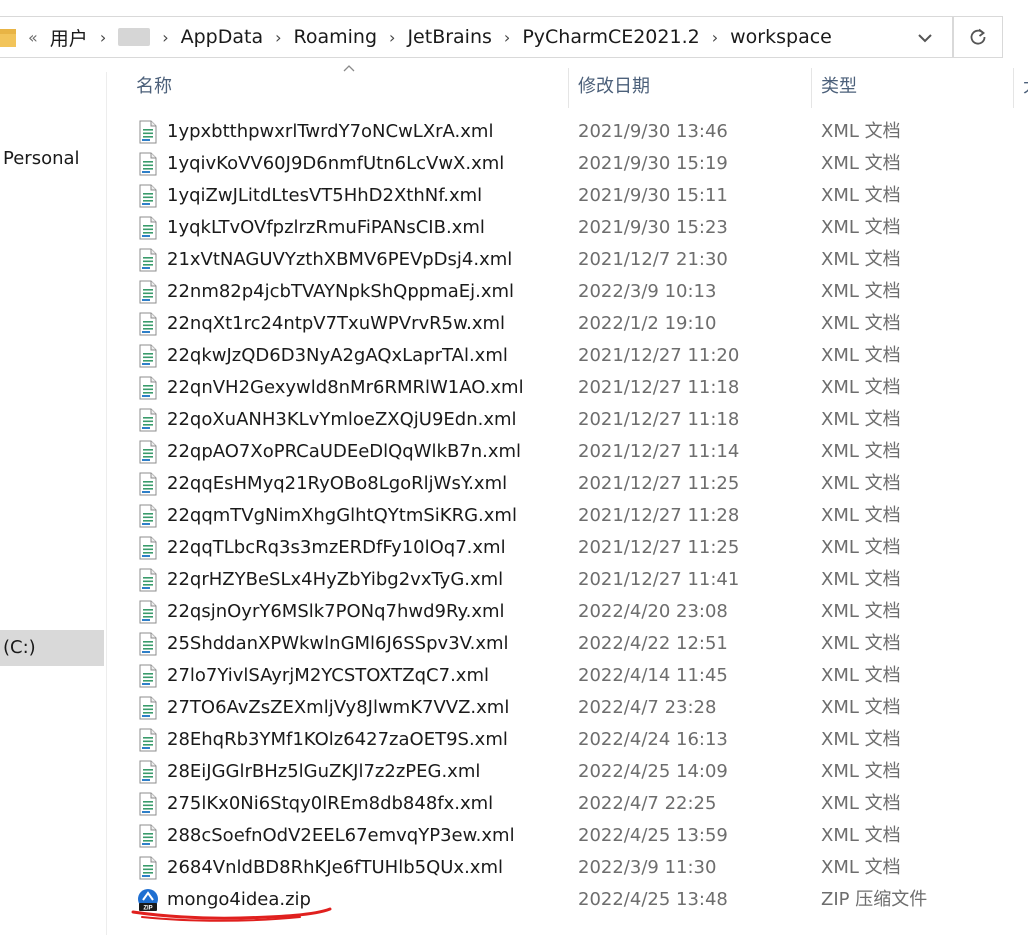 The image size is (1028, 935). I want to click on file-modified-date: 2022/4/7 23:28, so click(647, 707).